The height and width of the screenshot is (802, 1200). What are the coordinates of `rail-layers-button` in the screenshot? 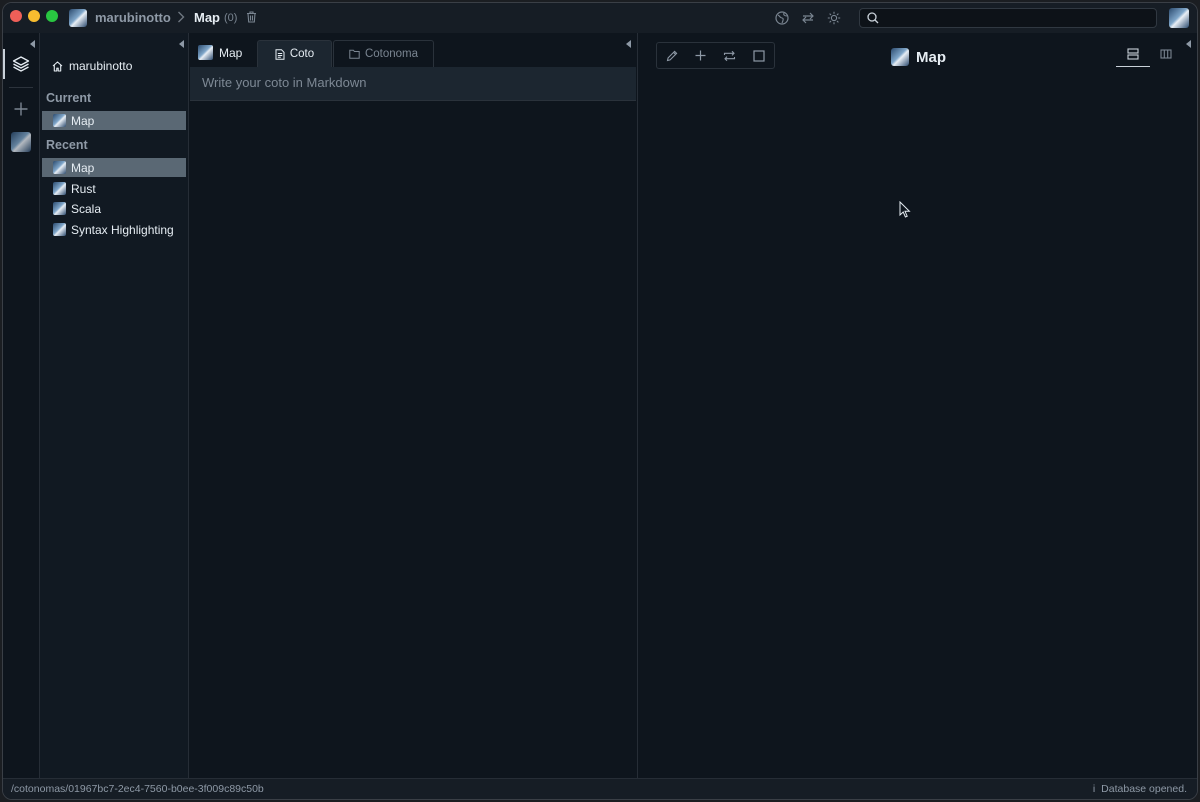 It's located at (21, 66).